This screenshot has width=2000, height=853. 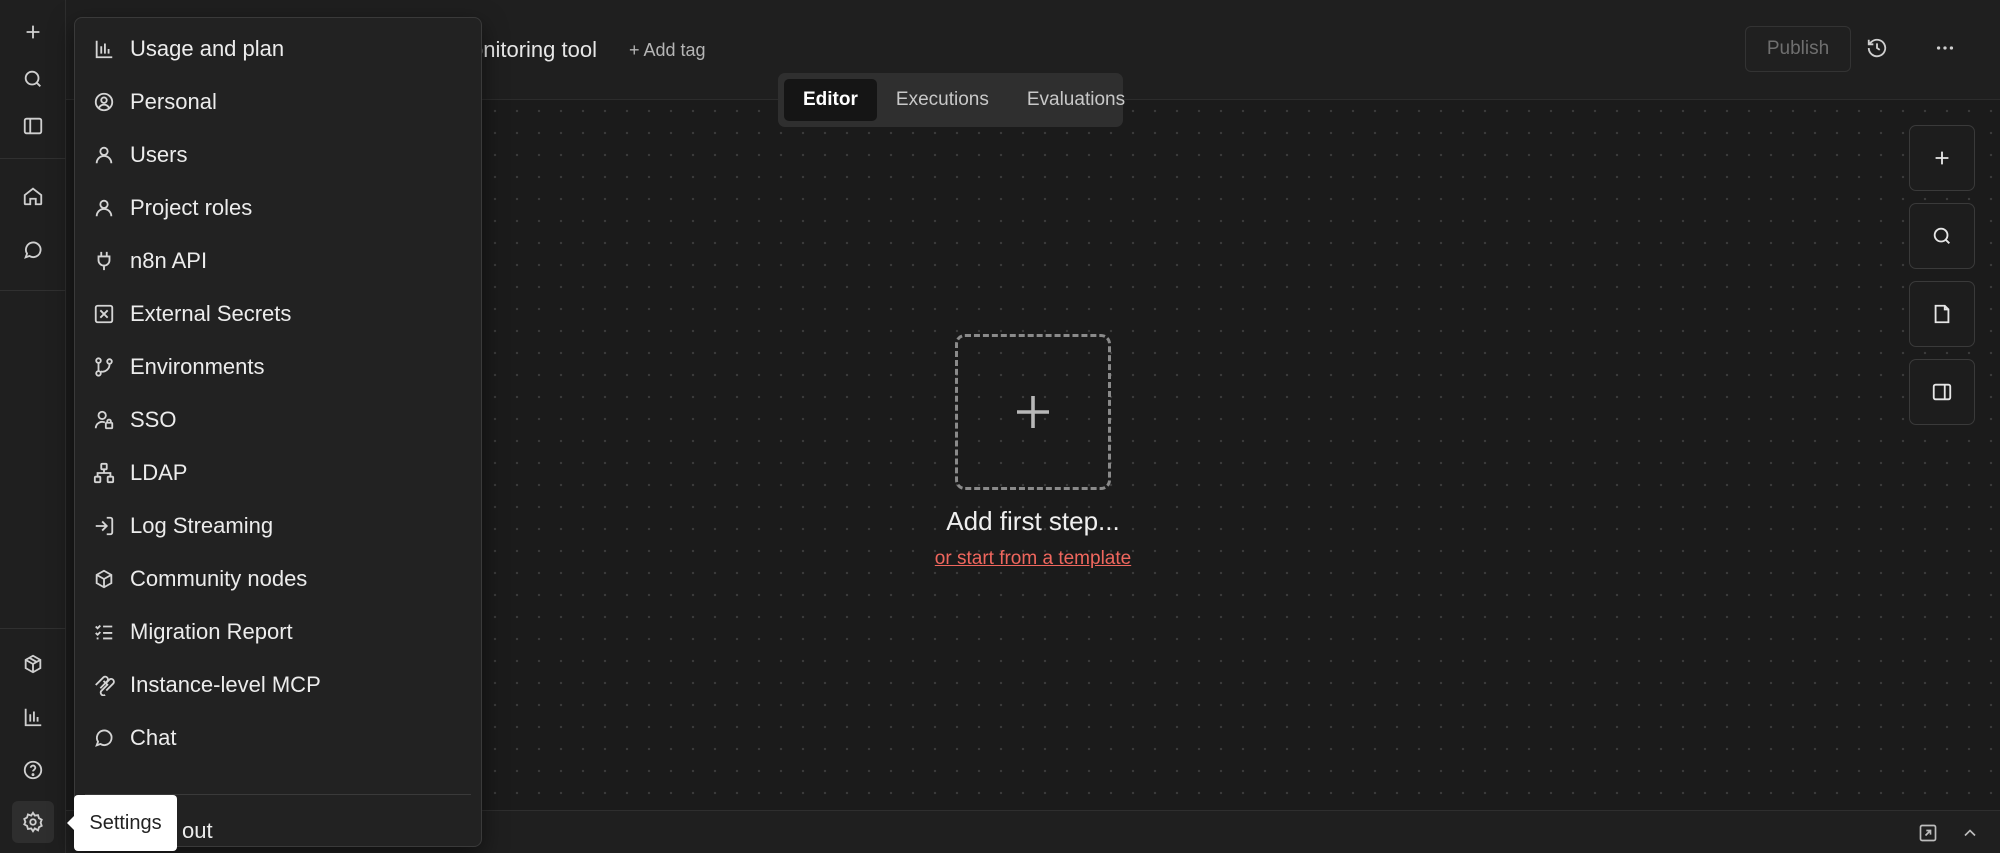 I want to click on tab-evaluations: Evaluations, so click(x=1076, y=100).